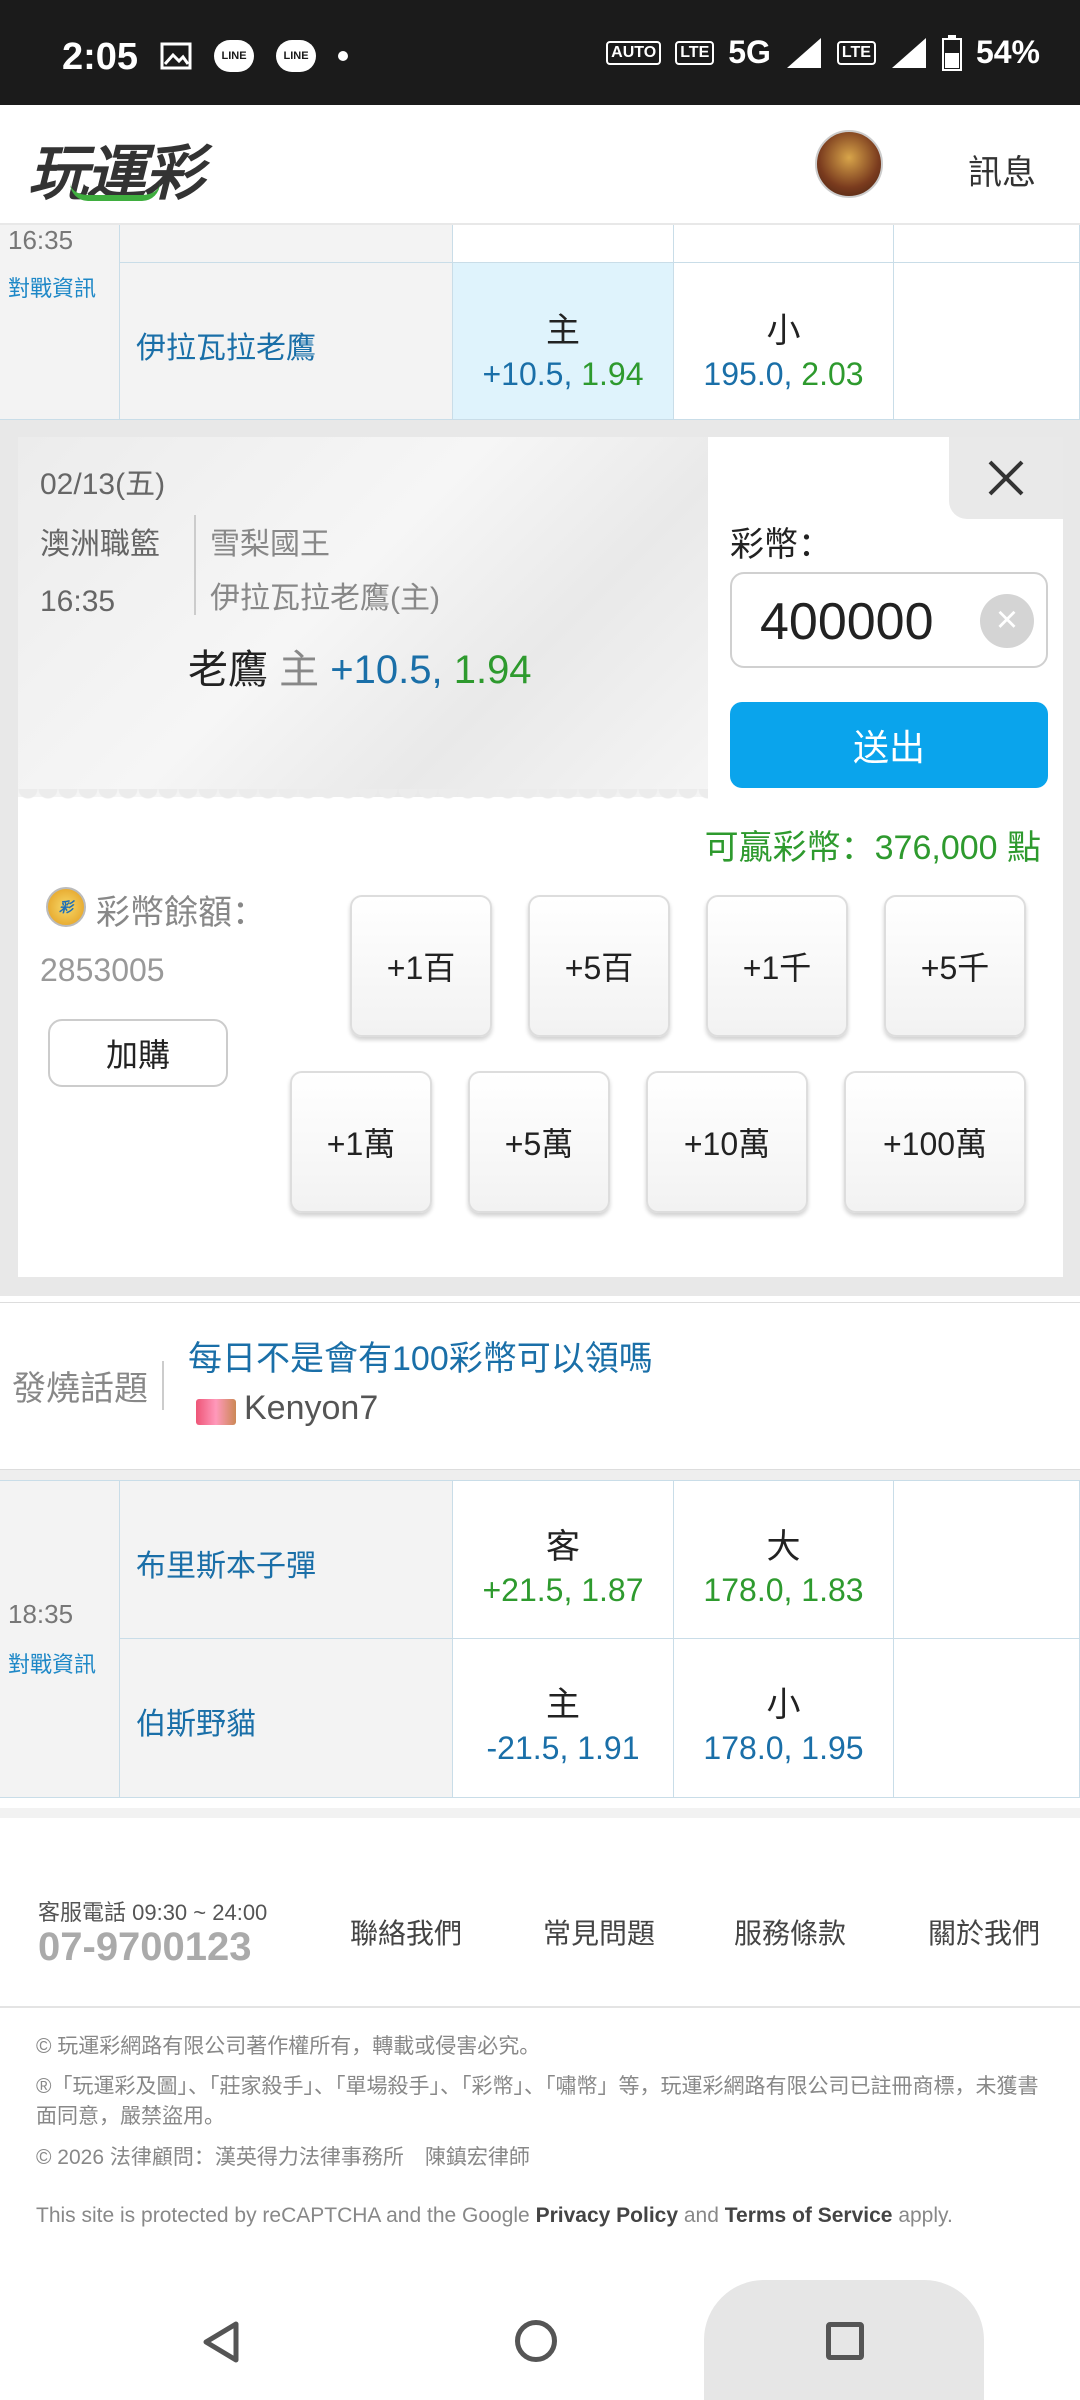 The image size is (1080, 2400). I want to click on coin-label: 彩幣：, so click(781, 545).